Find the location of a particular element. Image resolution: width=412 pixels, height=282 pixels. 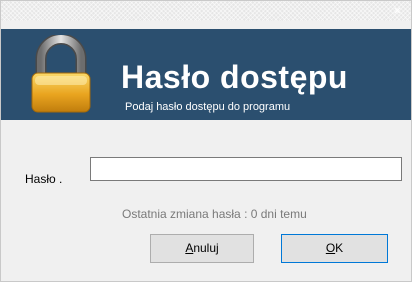

password-input is located at coordinates (246, 169).